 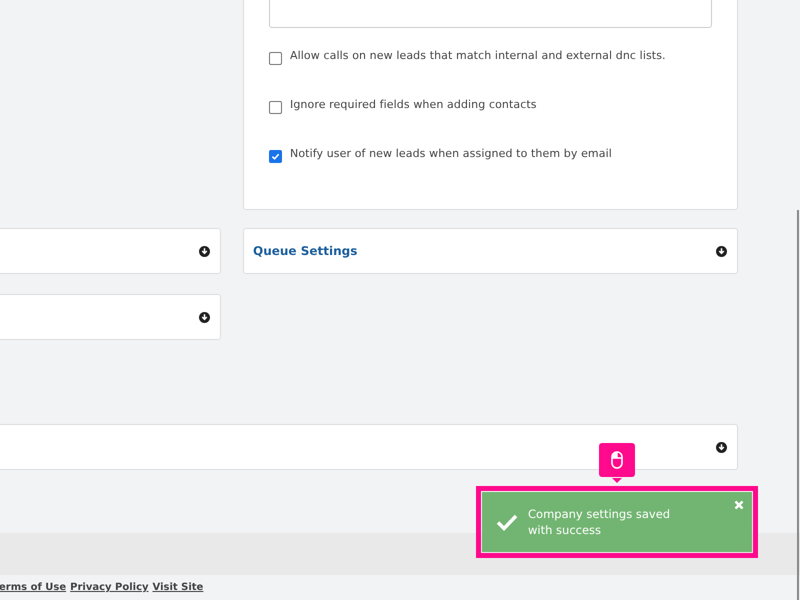 What do you see at coordinates (739, 505) in the screenshot?
I see `close-icon` at bounding box center [739, 505].